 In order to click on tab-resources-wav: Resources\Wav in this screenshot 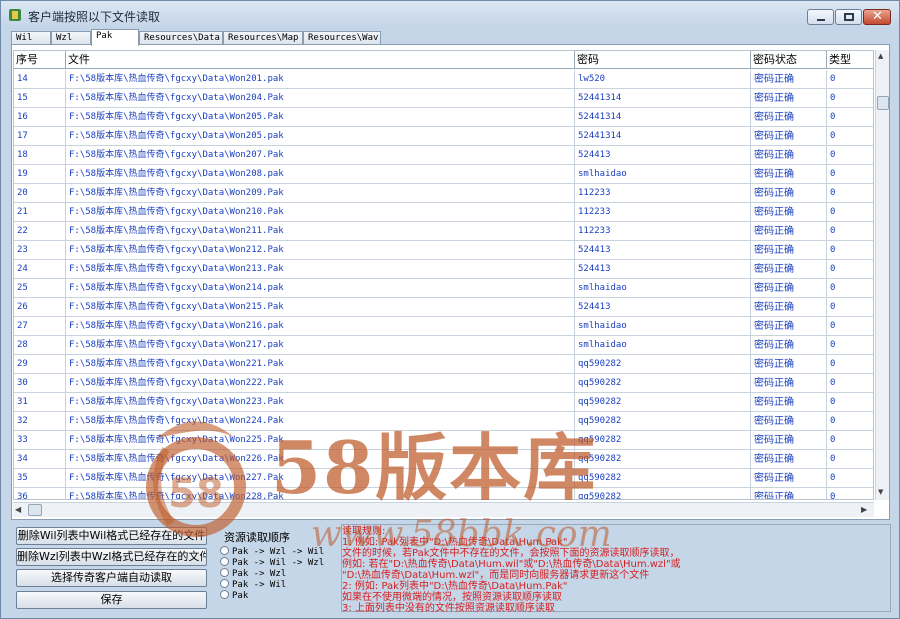, I will do `click(342, 38)`.